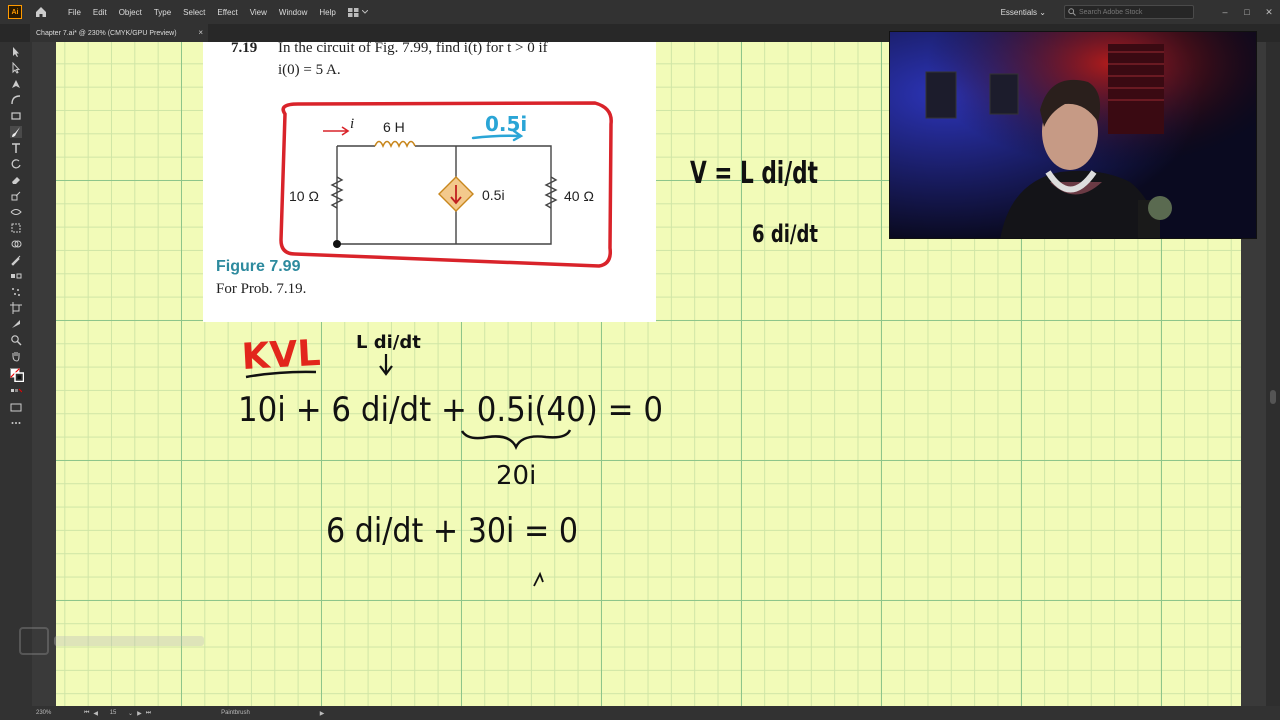 The image size is (1280, 720). Describe the element at coordinates (130, 713) in the screenshot. I see `artboard-dropdown-icon: ⌄` at that location.